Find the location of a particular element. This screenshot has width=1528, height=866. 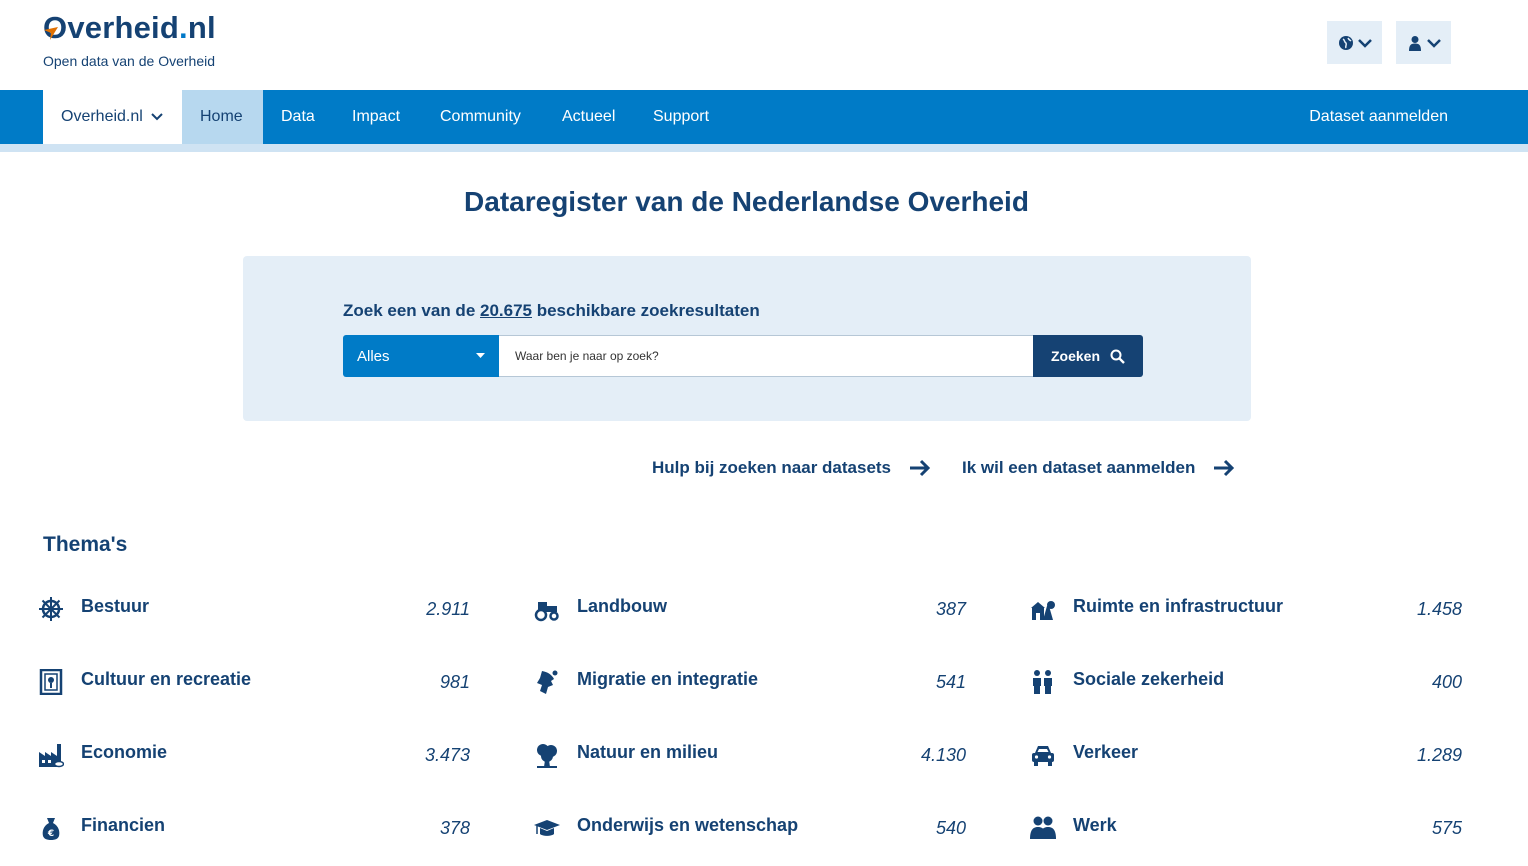

user-menu-button is located at coordinates (1423, 42).